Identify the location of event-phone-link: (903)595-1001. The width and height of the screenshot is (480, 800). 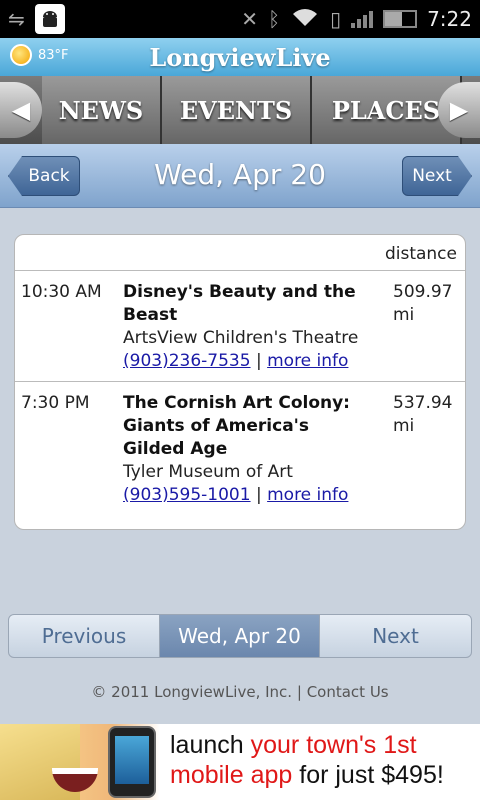
(187, 495).